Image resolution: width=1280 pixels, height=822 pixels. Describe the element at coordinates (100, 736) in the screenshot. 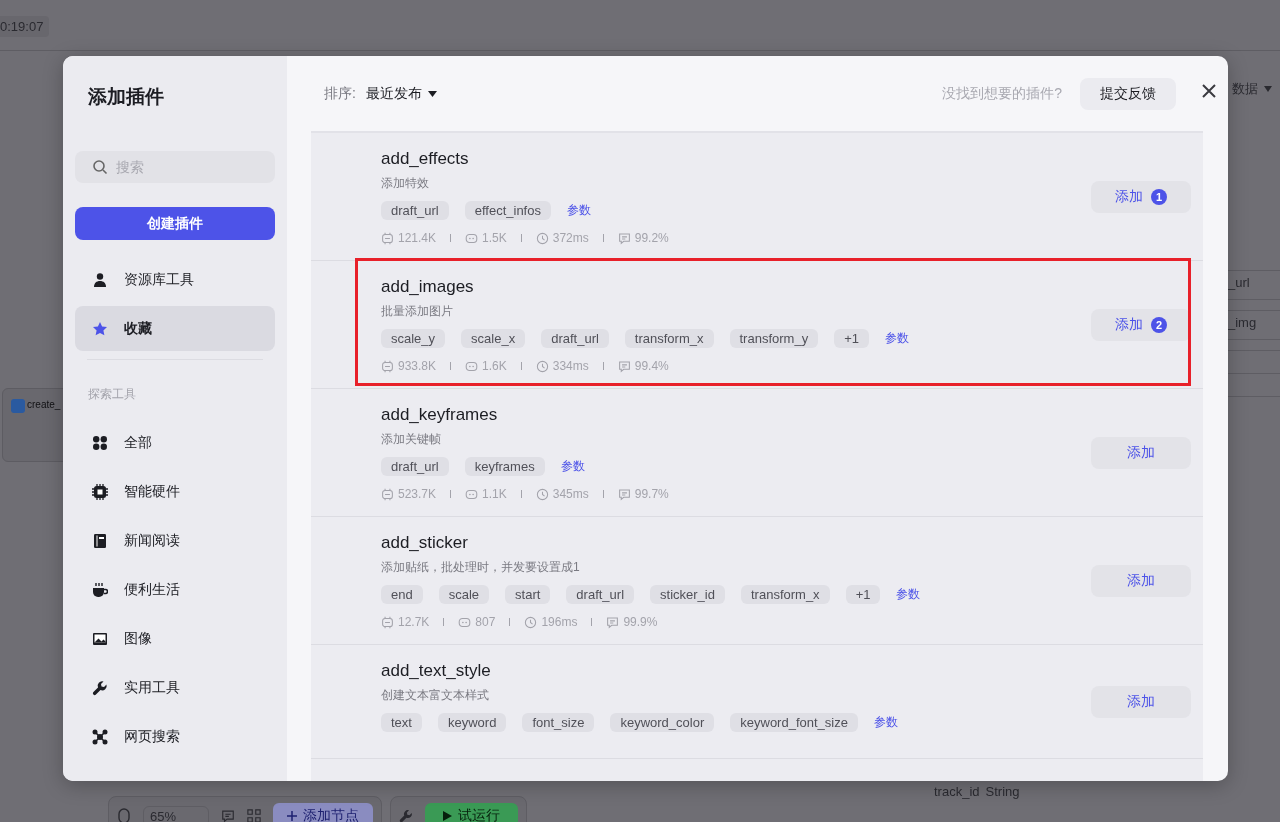

I see `network-icon` at that location.